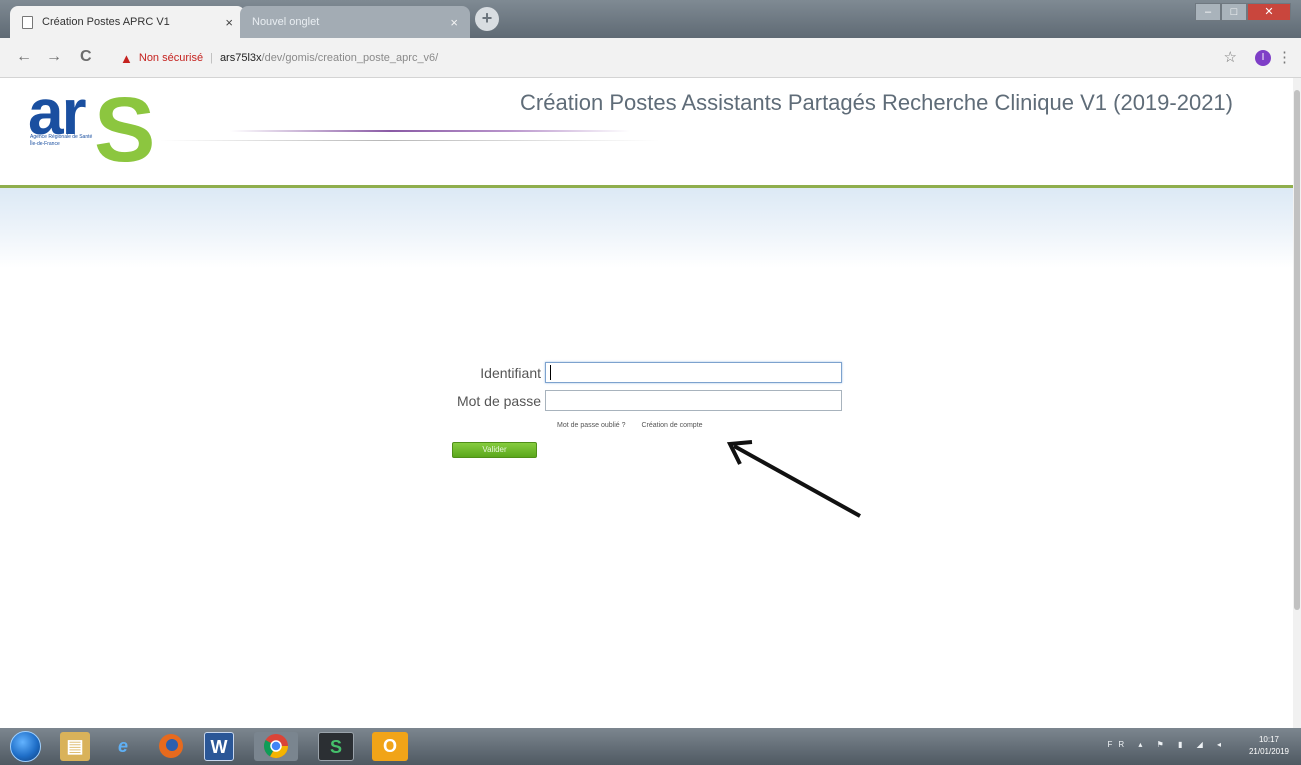 This screenshot has height=765, width=1301. What do you see at coordinates (24, 57) in the screenshot?
I see `back-arrow-icon: ←` at bounding box center [24, 57].